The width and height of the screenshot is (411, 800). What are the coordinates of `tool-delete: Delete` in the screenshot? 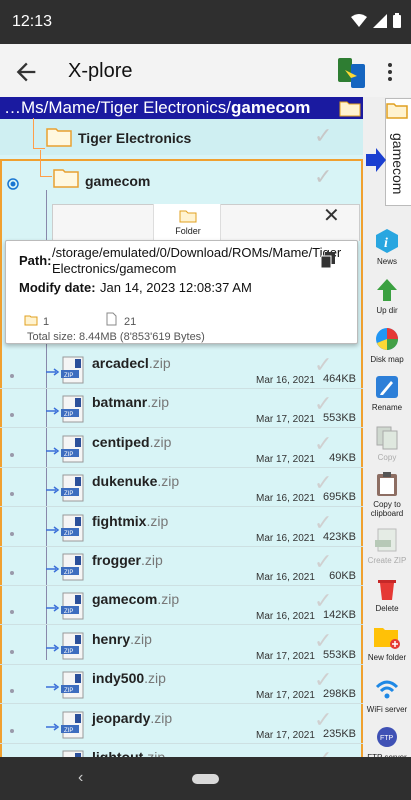 It's located at (387, 593).